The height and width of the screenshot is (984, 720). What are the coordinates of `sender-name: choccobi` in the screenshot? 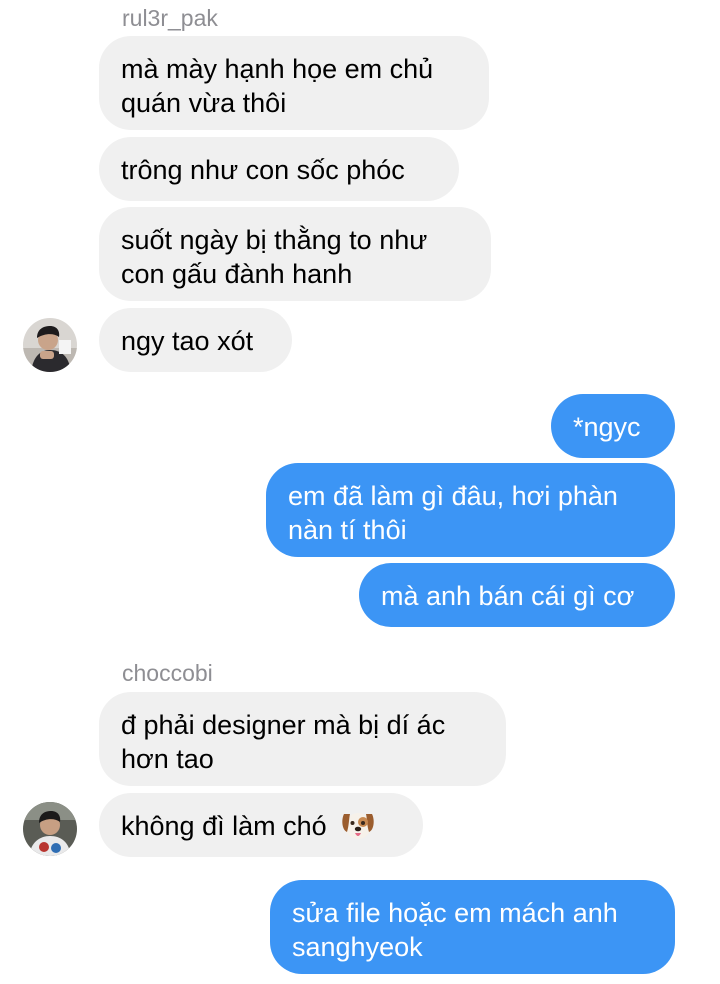 It's located at (167, 673).